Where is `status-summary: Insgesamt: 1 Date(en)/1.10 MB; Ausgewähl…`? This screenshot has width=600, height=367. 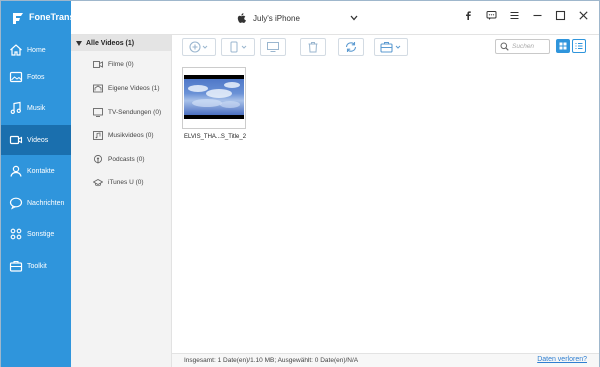
status-summary: Insgesamt: 1 Date(en)/1.10 MB; Ausgewähl… is located at coordinates (271, 360).